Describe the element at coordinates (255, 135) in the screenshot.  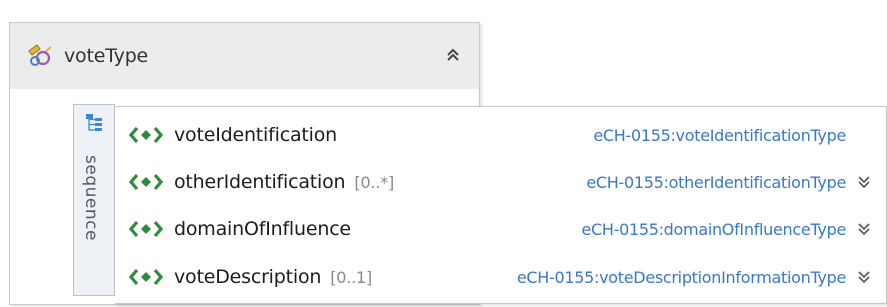
I see `element-name: voteIdentification` at that location.